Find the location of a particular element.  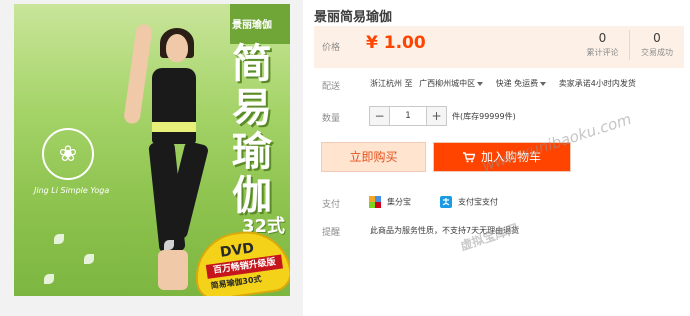

delivery-promise: 卖家承诺4小时内发货 is located at coordinates (597, 83).